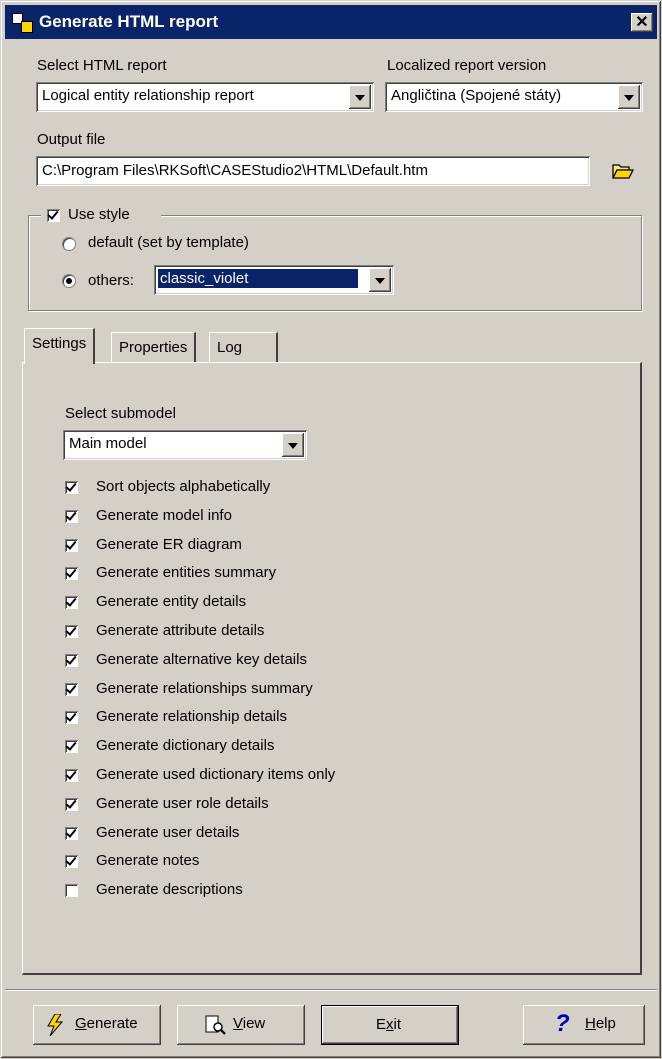 Image resolution: width=662 pixels, height=1059 pixels. Describe the element at coordinates (185, 746) in the screenshot. I see `option-label: Generate dictionary details` at that location.